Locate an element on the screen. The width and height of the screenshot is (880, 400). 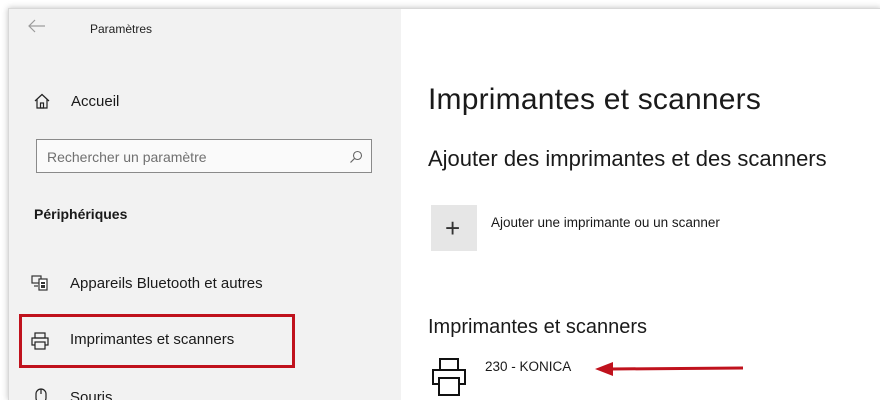
section-label-devices: Périphériques is located at coordinates (81, 214).